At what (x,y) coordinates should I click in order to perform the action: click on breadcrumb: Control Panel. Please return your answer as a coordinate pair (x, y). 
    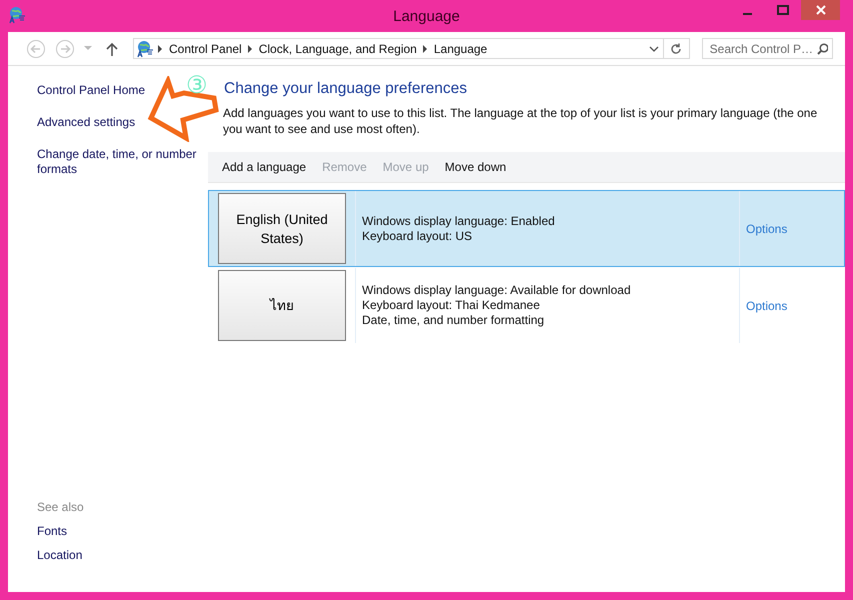
    Looking at the image, I should click on (205, 49).